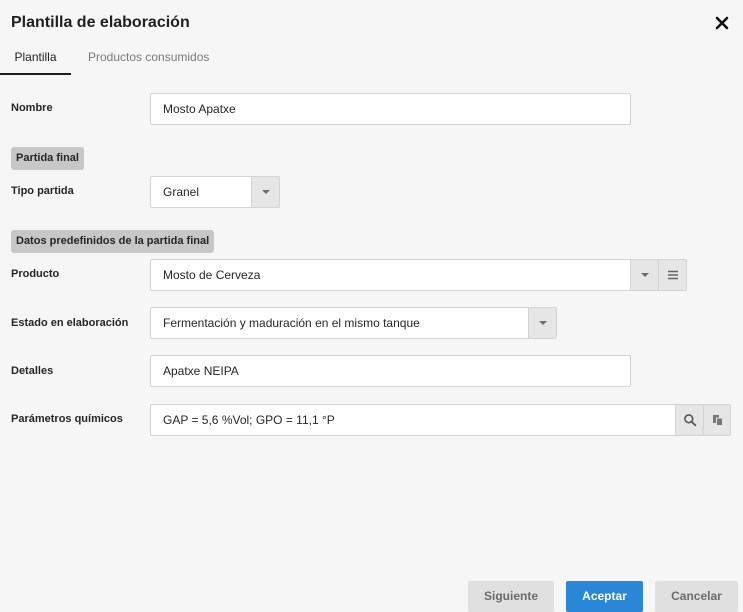  I want to click on search-icon, so click(690, 420).